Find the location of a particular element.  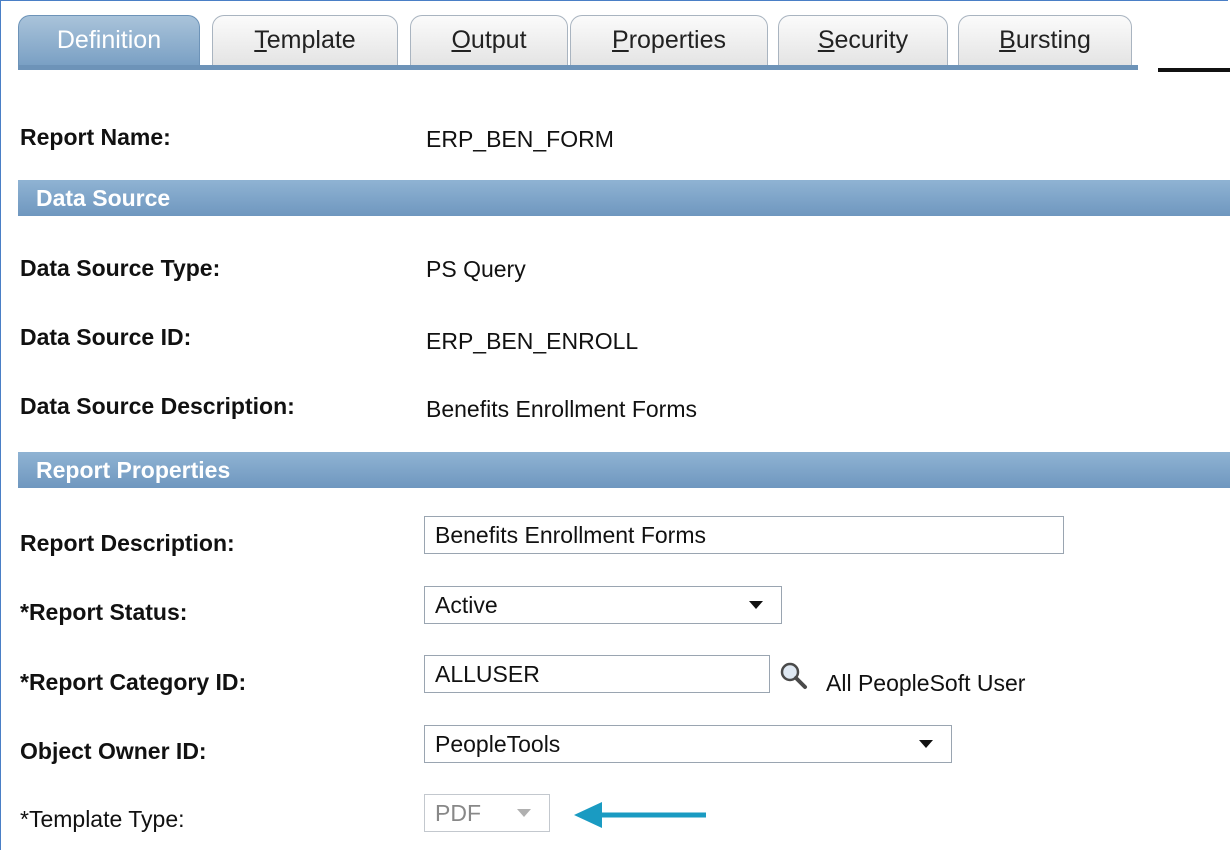

data-source-header-text: Data Source is located at coordinates (103, 197).